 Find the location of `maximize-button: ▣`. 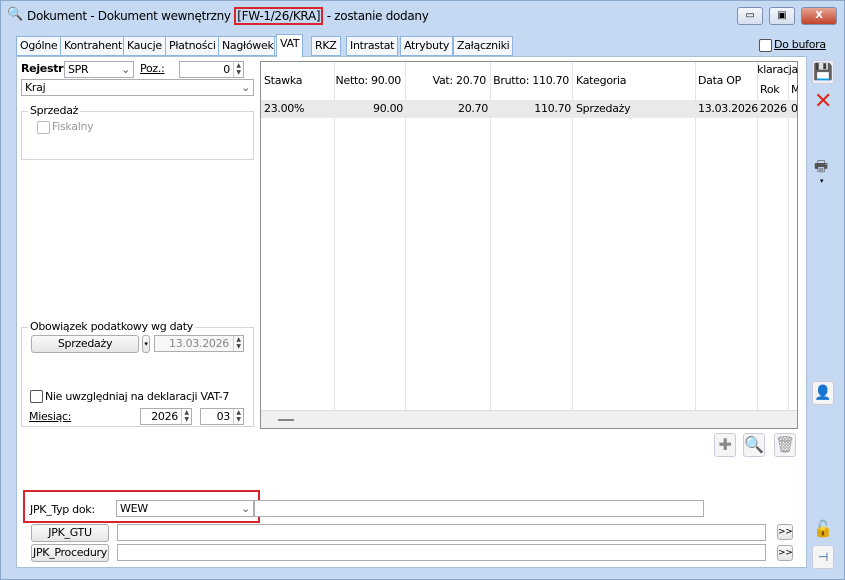

maximize-button: ▣ is located at coordinates (782, 16).